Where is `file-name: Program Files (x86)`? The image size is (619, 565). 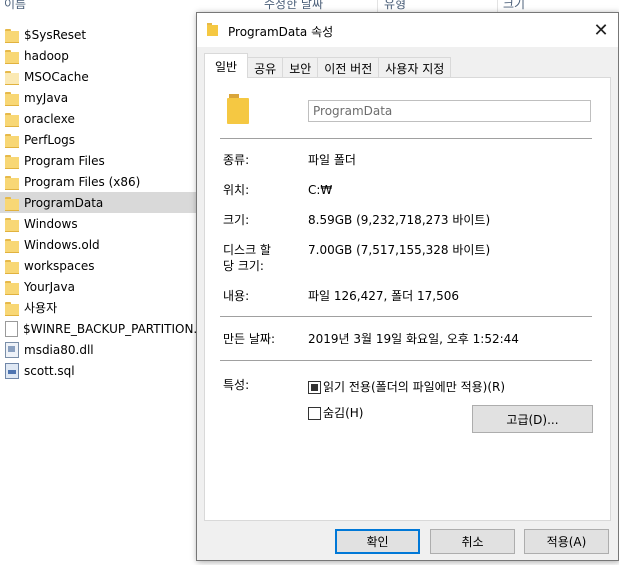
file-name: Program Files (x86) is located at coordinates (82, 181).